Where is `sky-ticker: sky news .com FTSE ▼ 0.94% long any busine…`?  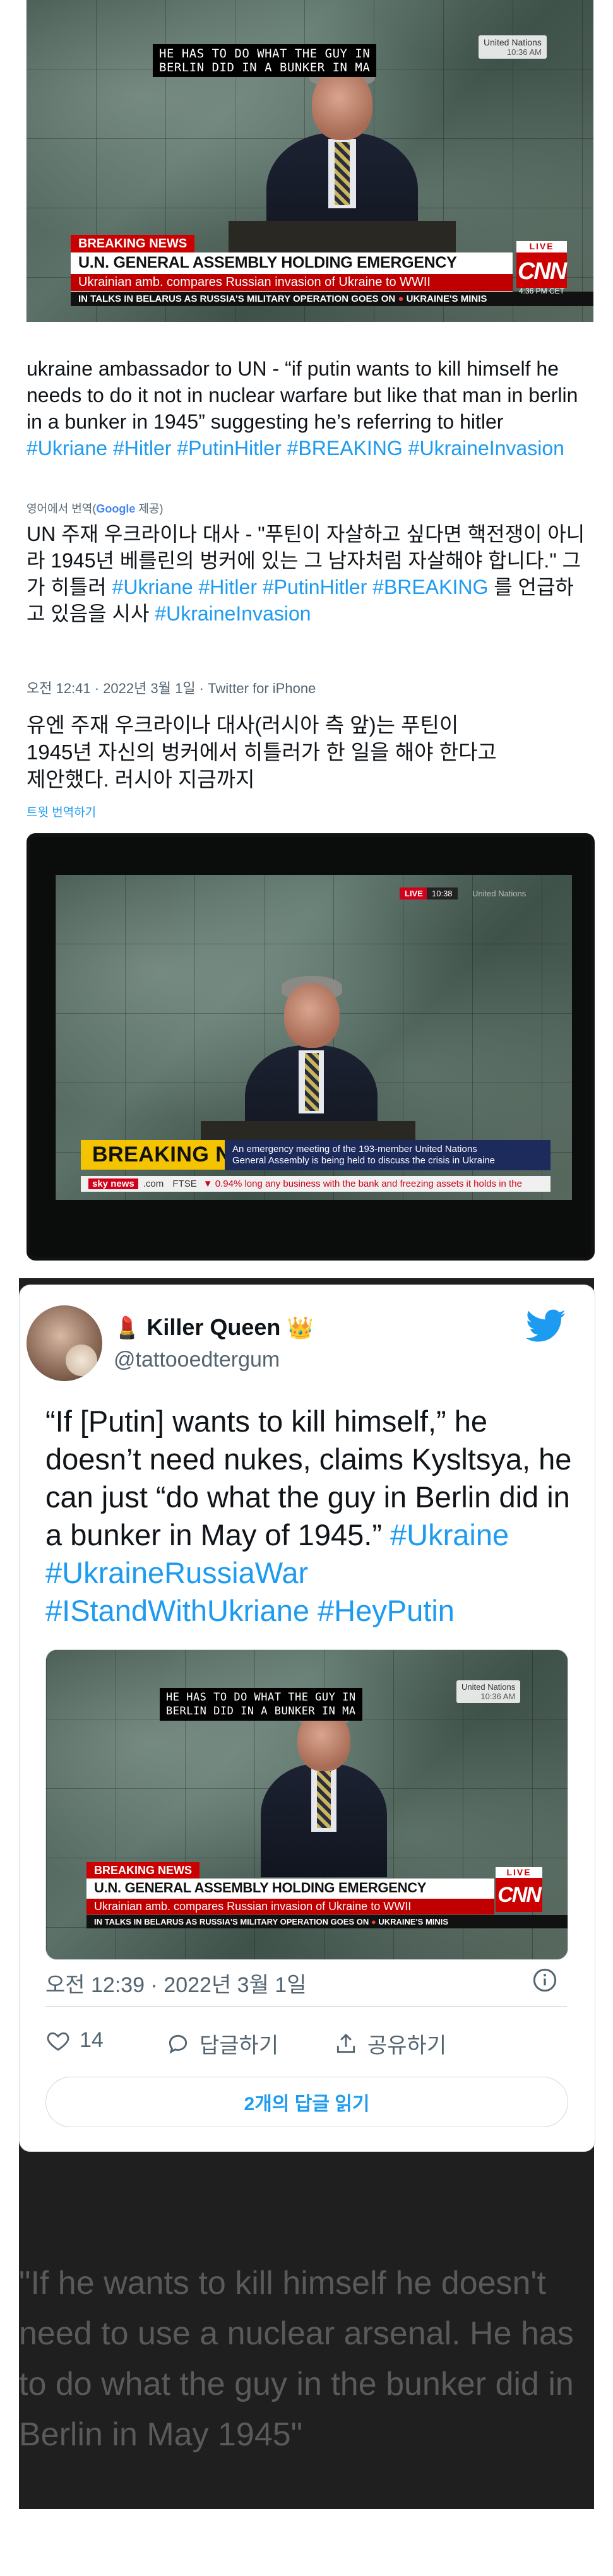 sky-ticker: sky news .com FTSE ▼ 0.94% long any busine… is located at coordinates (316, 1184).